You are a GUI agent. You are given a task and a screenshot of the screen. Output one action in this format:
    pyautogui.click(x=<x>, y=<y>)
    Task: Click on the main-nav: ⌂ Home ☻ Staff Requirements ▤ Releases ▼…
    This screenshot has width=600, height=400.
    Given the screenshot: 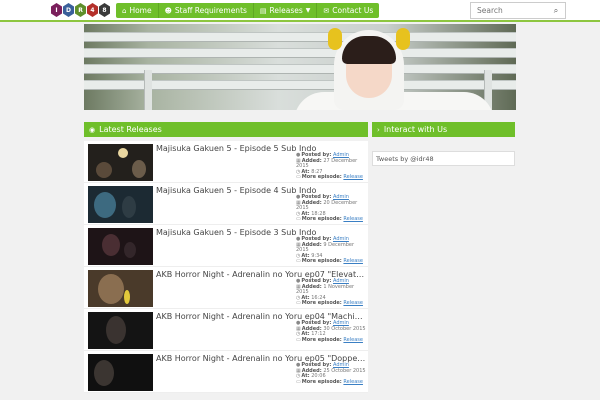 What is the action you would take?
    pyautogui.click(x=248, y=10)
    